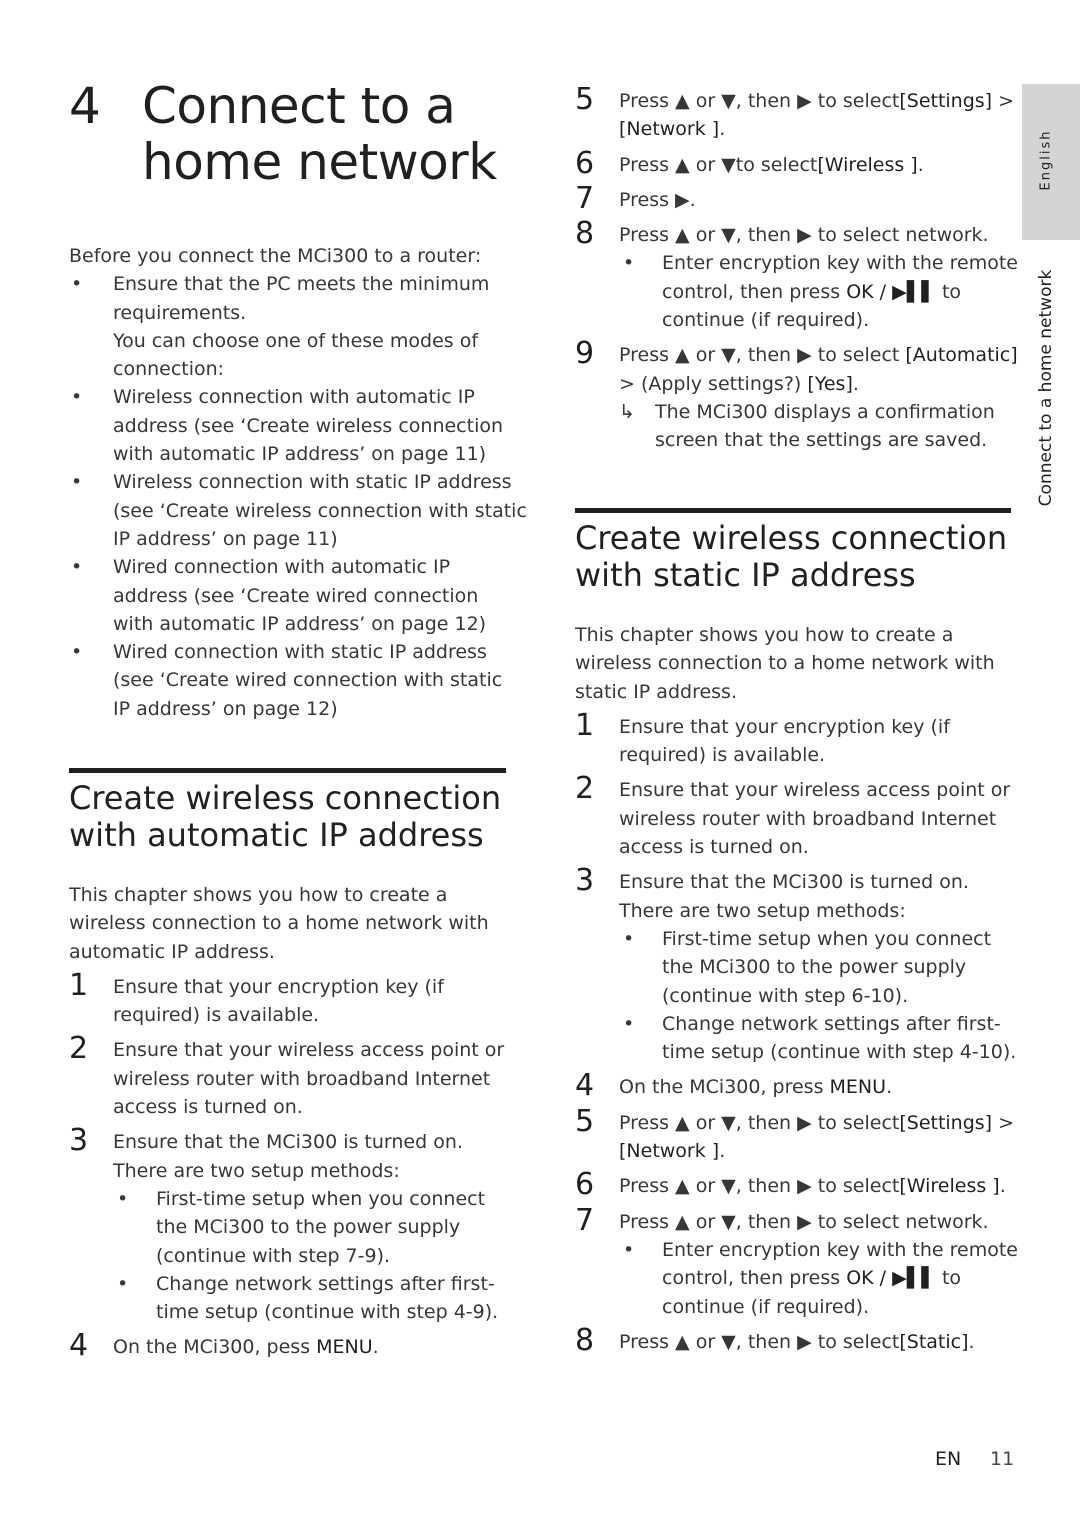 This screenshot has width=1080, height=1527. What do you see at coordinates (734, 1086) in the screenshot?
I see `step-item: 4 On the MCi300, press MENU.` at bounding box center [734, 1086].